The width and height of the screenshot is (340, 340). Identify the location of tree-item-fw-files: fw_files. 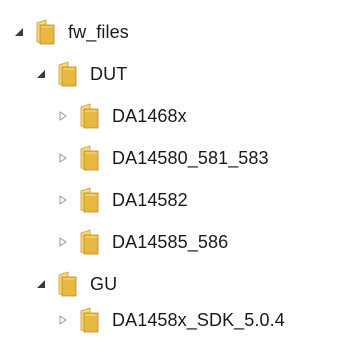
(70, 32).